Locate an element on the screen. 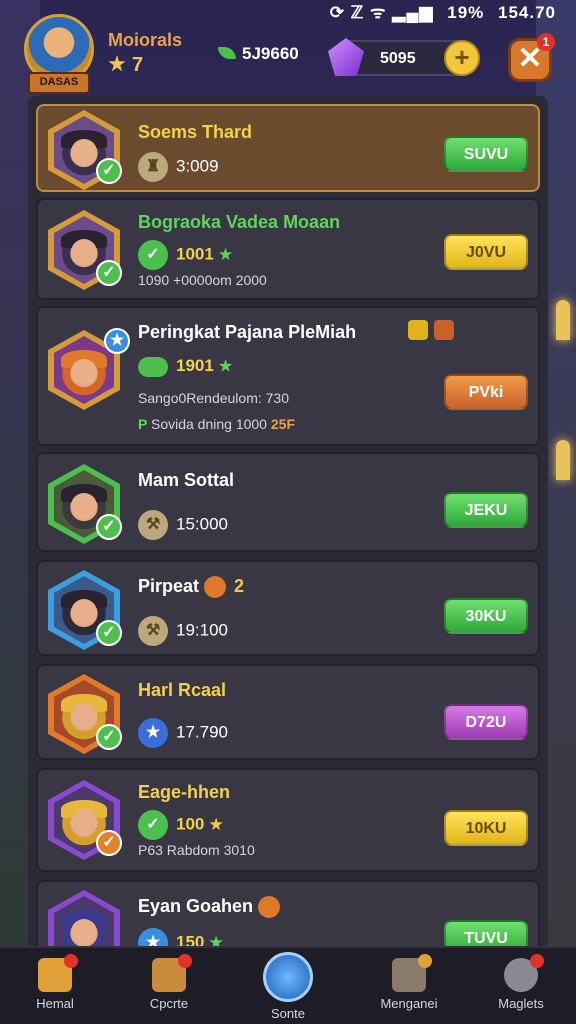  bottom-nav: Hemal Cpcrte Sonte Menganei Maglets is located at coordinates (288, 985).